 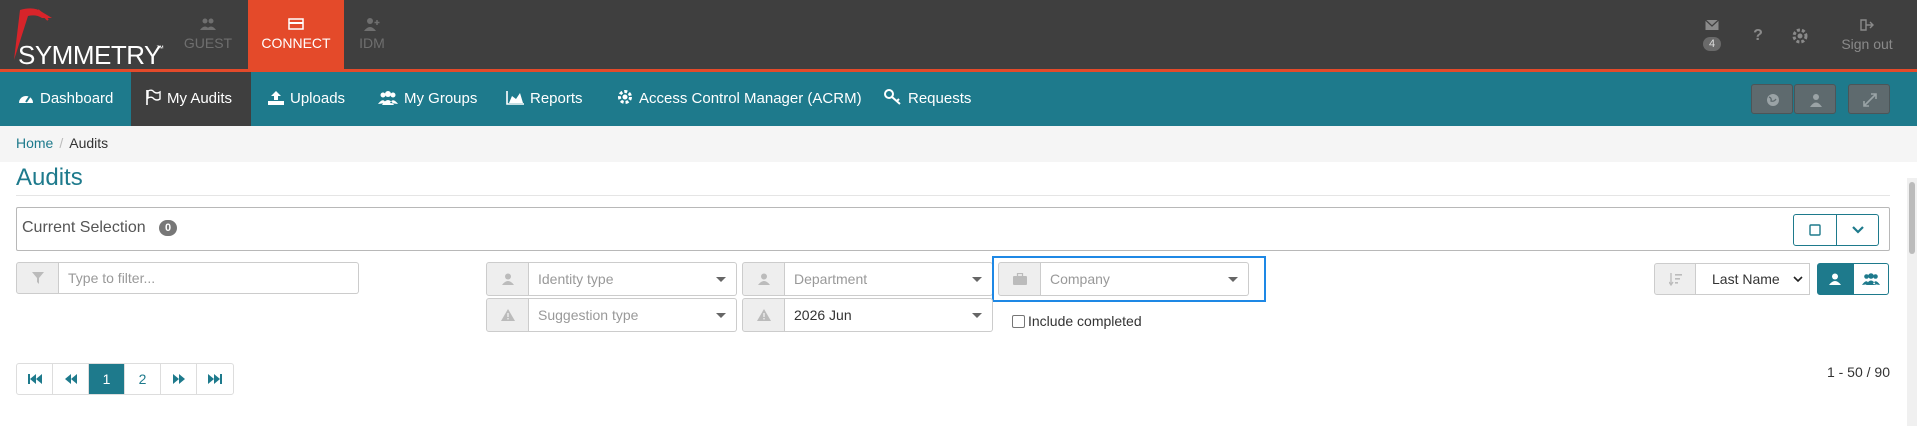 I want to click on nav-uploads-label: Uploads, so click(x=318, y=98).